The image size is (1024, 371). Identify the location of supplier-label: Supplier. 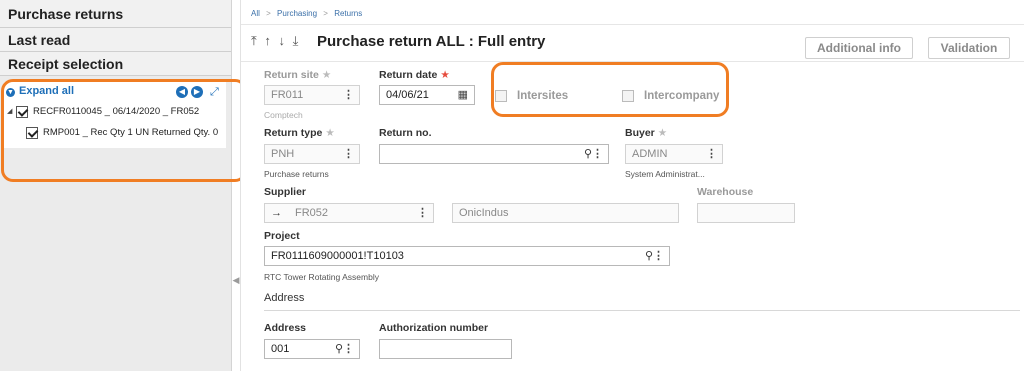
(285, 192).